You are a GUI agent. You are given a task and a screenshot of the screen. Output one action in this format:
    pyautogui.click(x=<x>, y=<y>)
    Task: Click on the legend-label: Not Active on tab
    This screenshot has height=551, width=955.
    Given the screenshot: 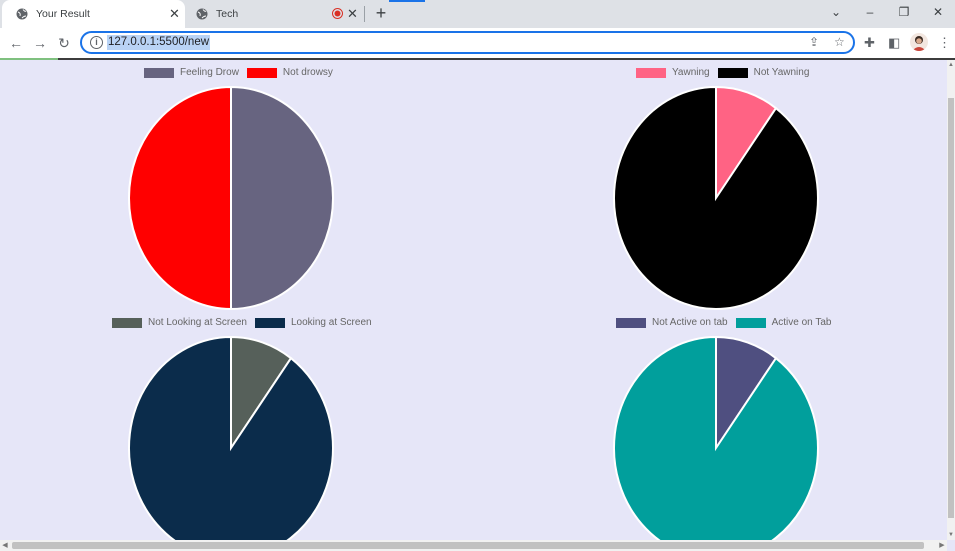 What is the action you would take?
    pyautogui.click(x=690, y=322)
    